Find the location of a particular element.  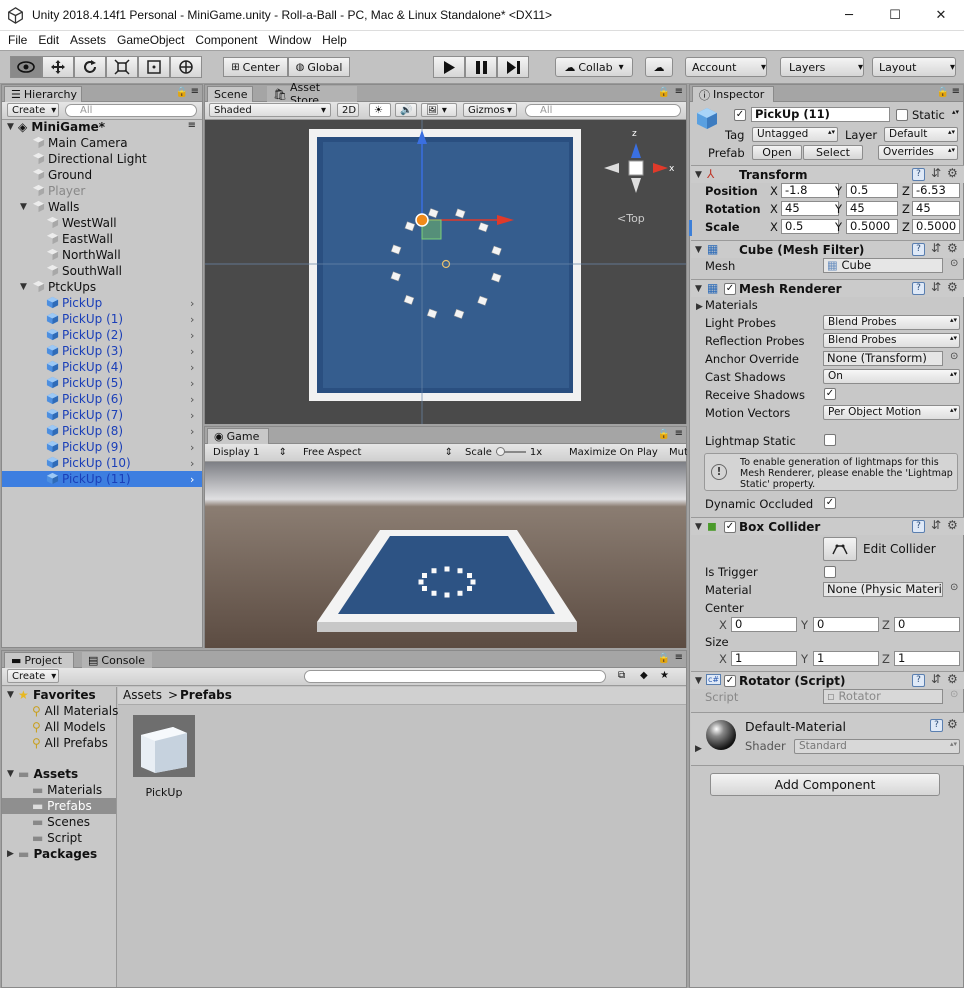

effects-dropdown: 🖼 ▾ is located at coordinates (439, 110).